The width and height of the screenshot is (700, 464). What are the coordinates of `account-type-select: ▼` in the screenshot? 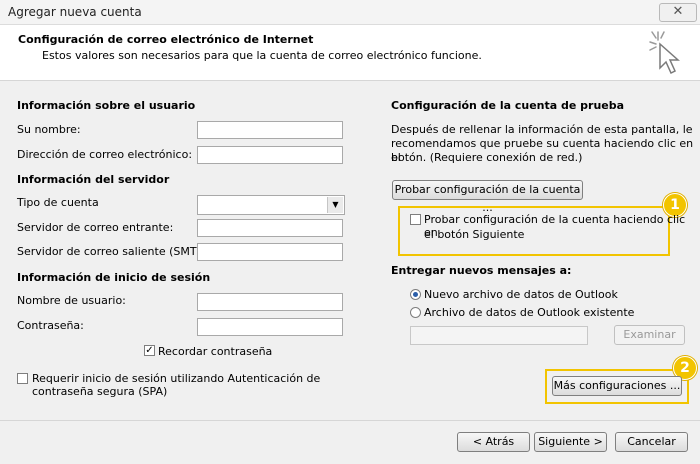 It's located at (271, 205).